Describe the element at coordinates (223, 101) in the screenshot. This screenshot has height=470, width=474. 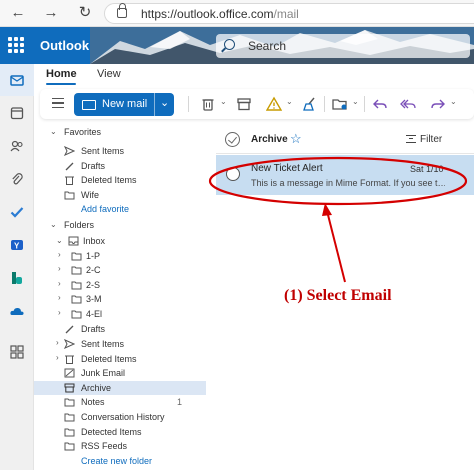
I see `delete-dropdown-icon: ⌄` at that location.